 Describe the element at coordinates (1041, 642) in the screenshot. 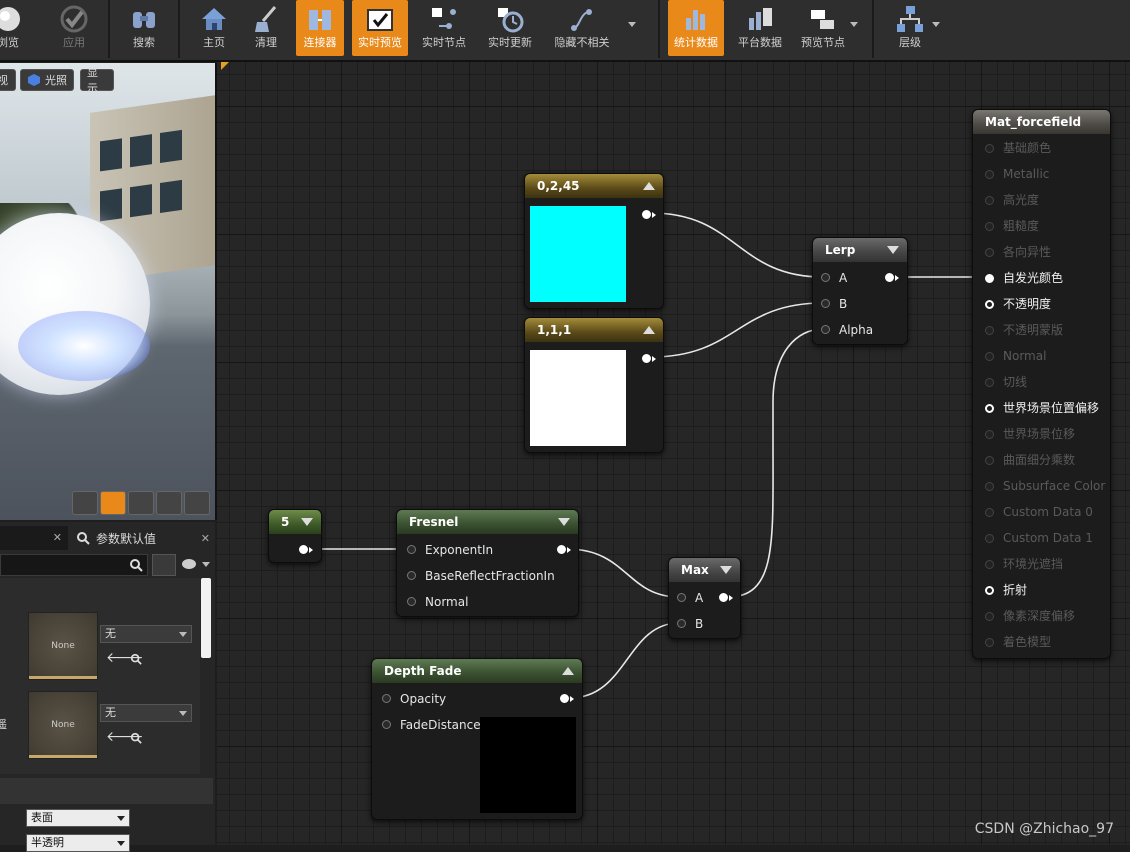

I see `material-input-row: 着色模型` at that location.